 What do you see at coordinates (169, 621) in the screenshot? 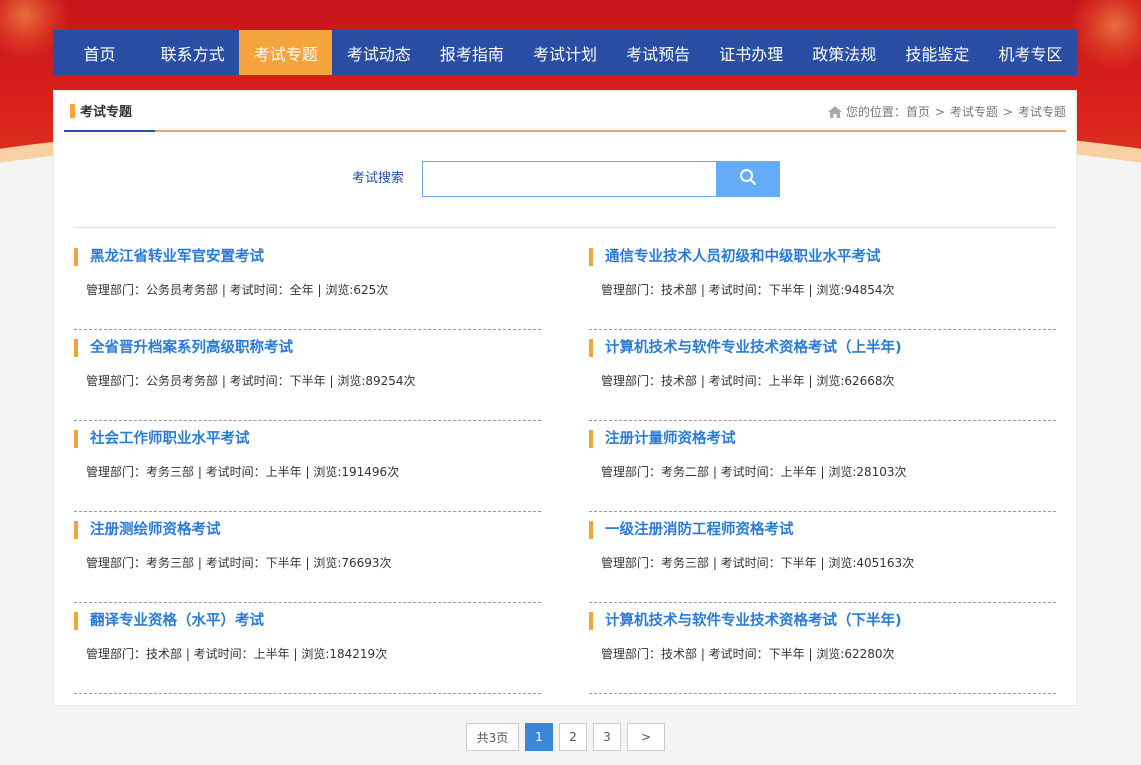
I see `exam-title-link: 翻译专业资格（水平）考试` at bounding box center [169, 621].